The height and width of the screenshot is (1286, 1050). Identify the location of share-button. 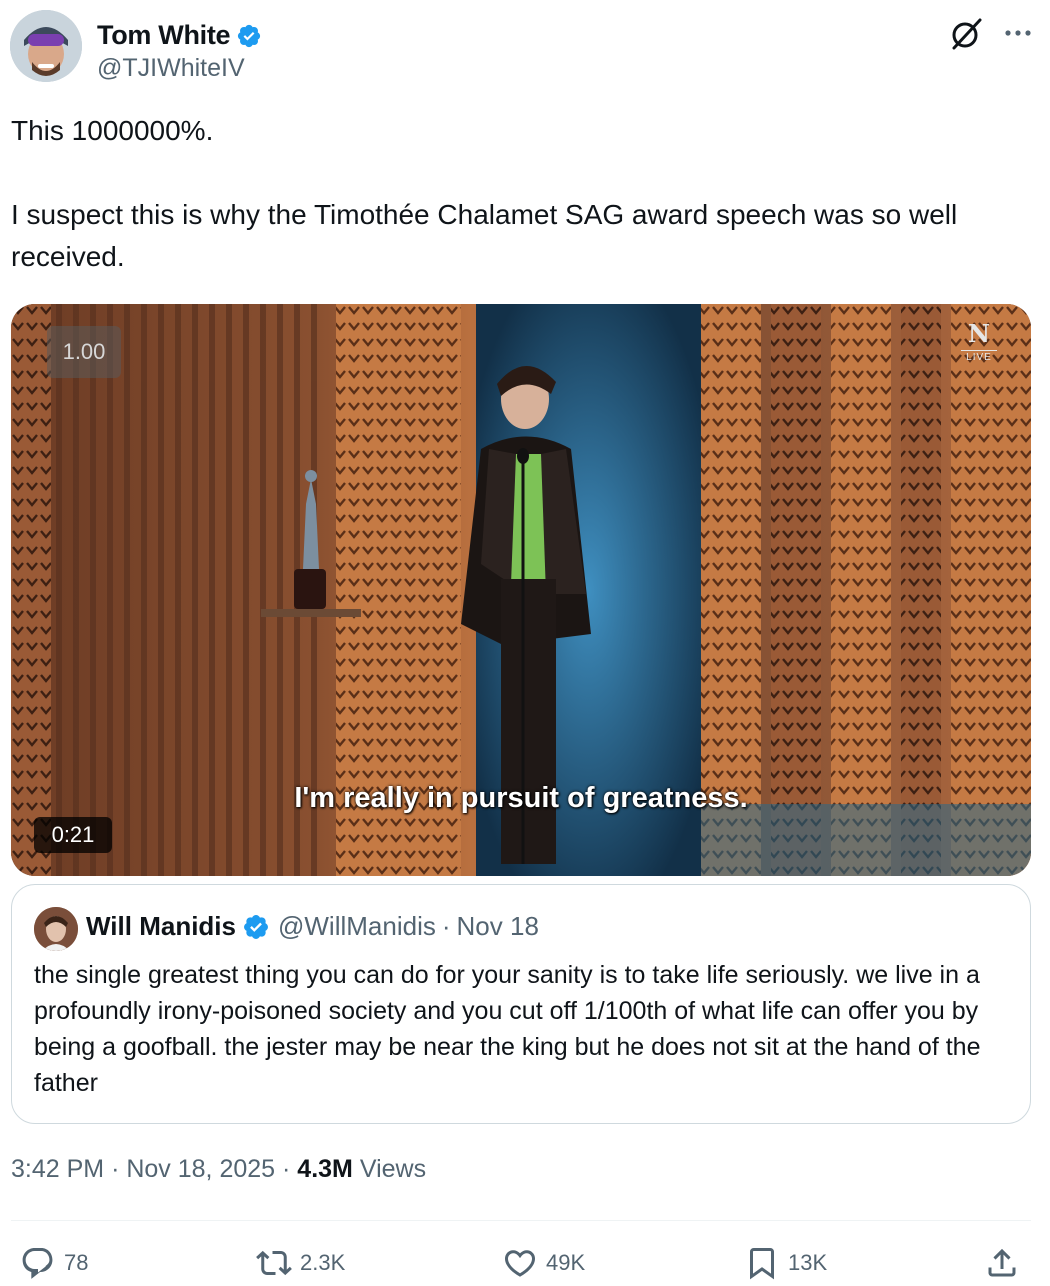
(1006, 1263).